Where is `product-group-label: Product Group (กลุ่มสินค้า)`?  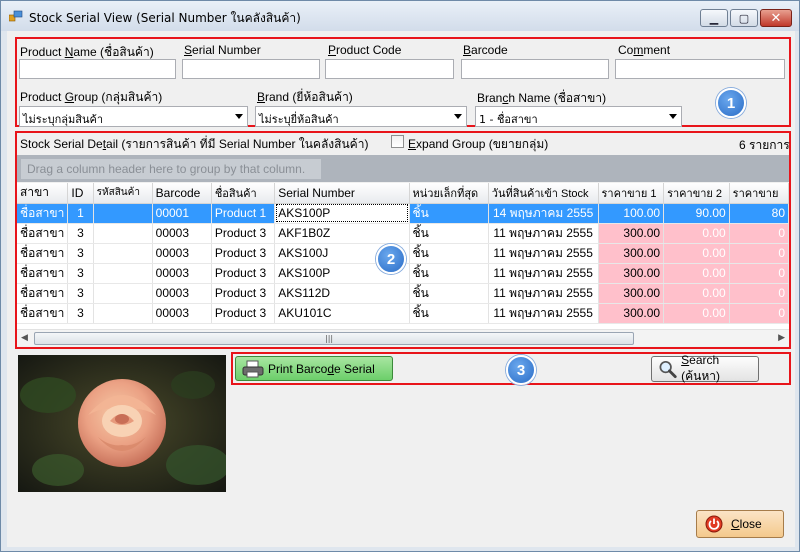
product-group-label: Product Group (กลุ่มสินค้า) is located at coordinates (91, 97).